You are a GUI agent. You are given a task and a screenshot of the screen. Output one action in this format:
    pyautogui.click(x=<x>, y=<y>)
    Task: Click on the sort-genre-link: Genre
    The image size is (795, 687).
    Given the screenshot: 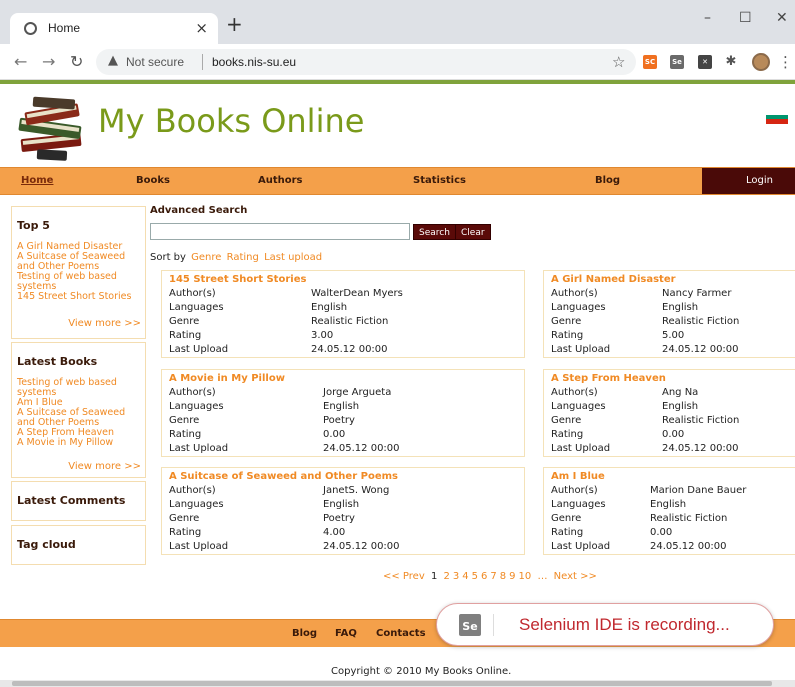 What is the action you would take?
    pyautogui.click(x=206, y=257)
    